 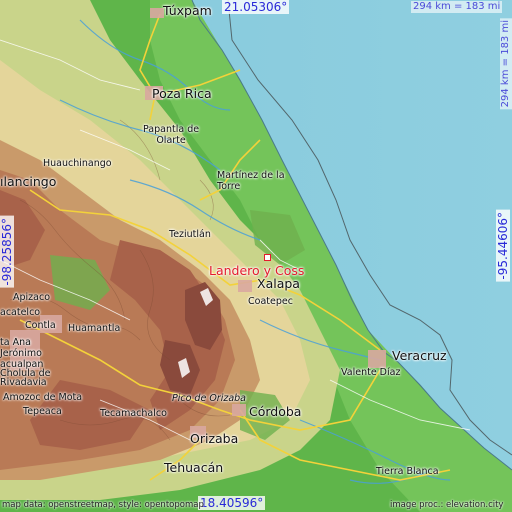 What do you see at coordinates (190, 234) in the screenshot?
I see `place-teziutlan: Teziutlán` at bounding box center [190, 234].